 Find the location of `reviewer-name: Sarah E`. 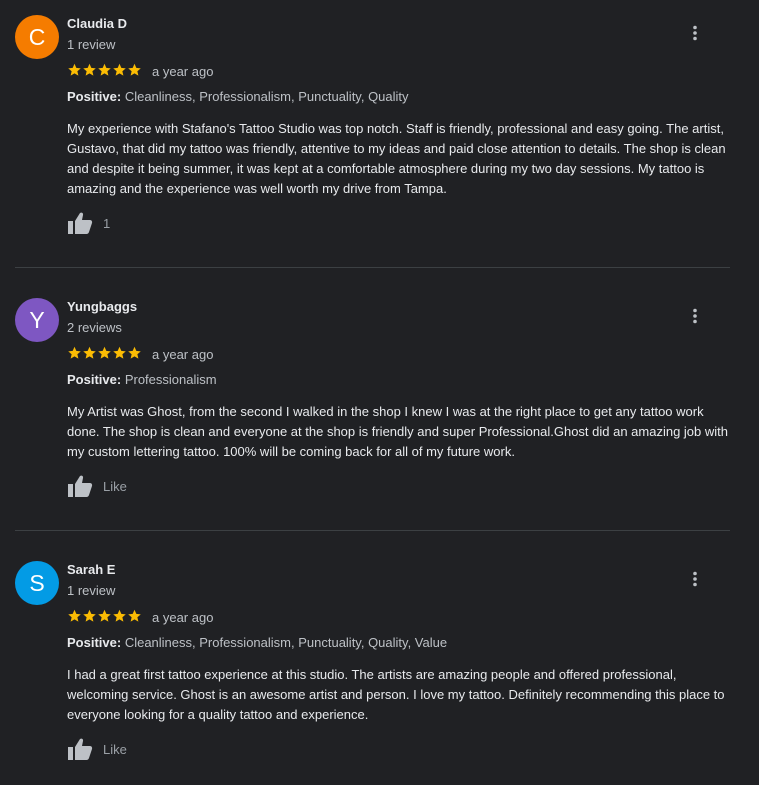

reviewer-name: Sarah E is located at coordinates (91, 569).